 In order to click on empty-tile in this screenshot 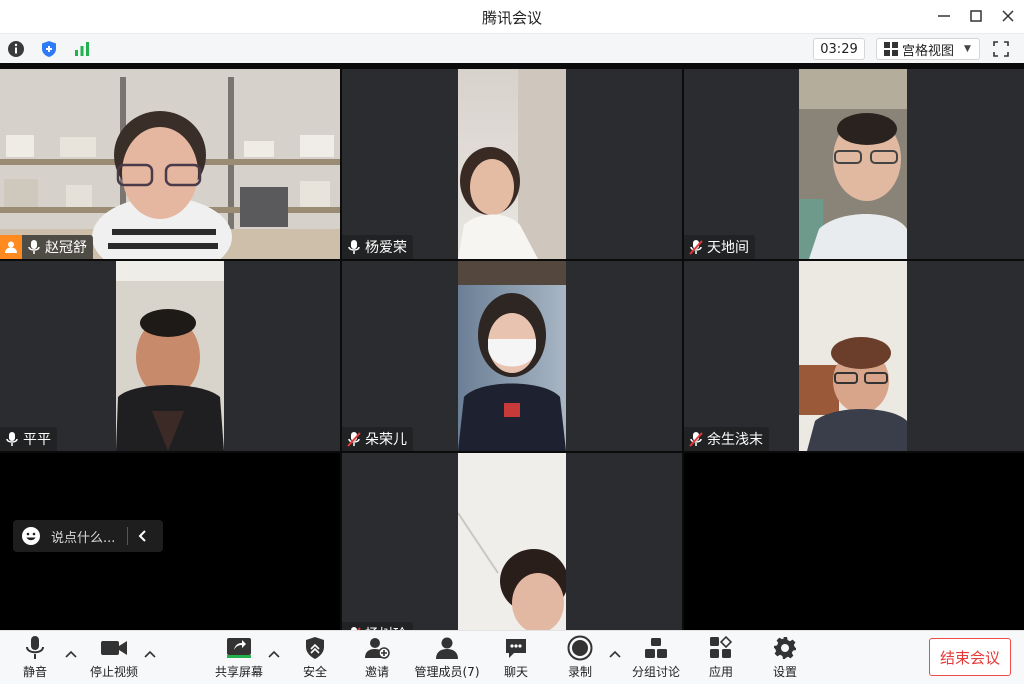, I will do `click(854, 543)`.